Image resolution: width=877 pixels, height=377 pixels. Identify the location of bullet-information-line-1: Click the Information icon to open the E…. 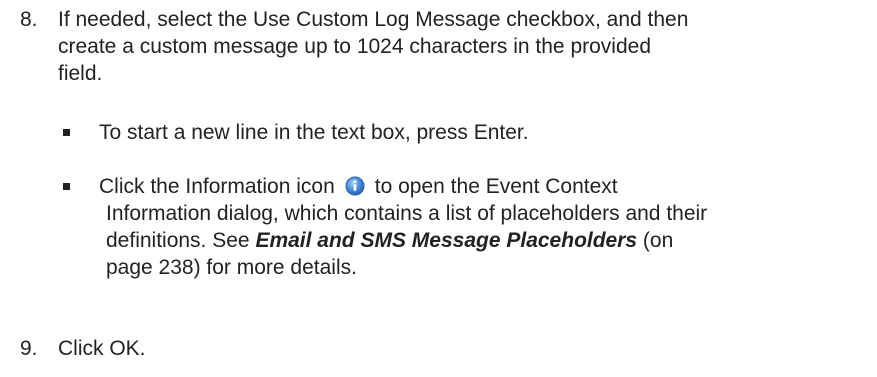
(469, 186).